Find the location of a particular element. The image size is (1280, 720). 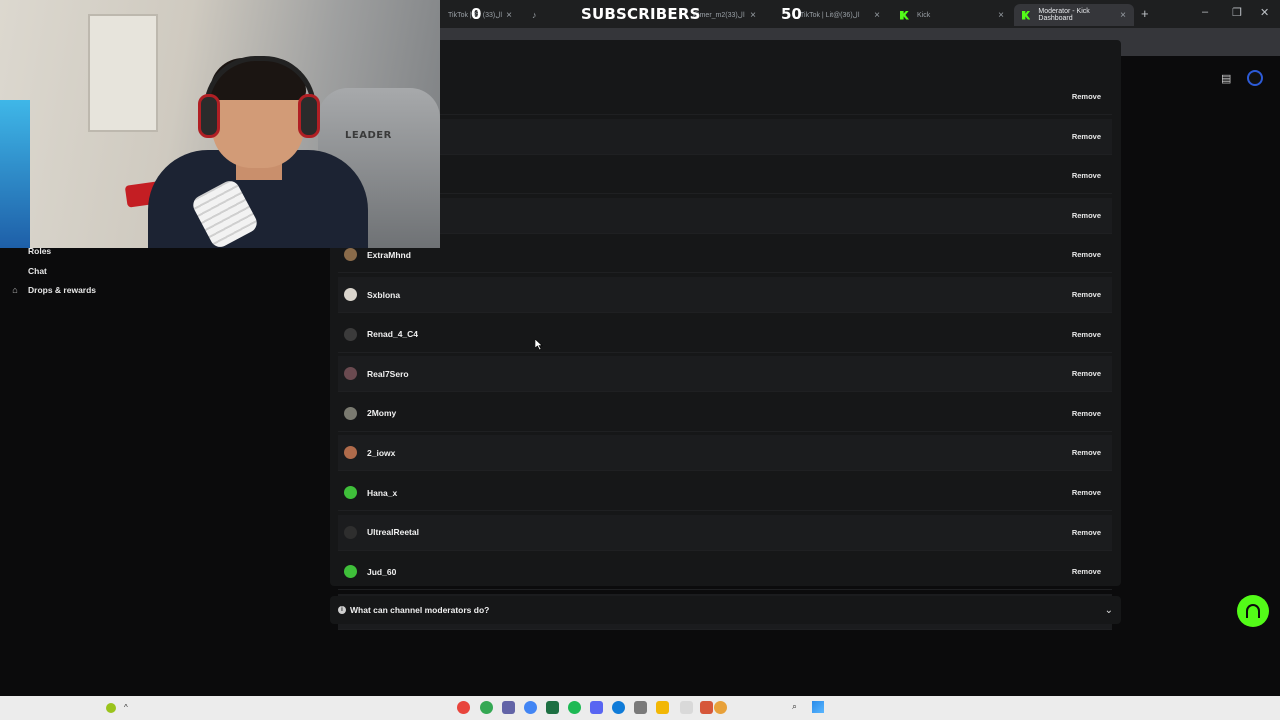

tab-label: Kick is located at coordinates (924, 15).